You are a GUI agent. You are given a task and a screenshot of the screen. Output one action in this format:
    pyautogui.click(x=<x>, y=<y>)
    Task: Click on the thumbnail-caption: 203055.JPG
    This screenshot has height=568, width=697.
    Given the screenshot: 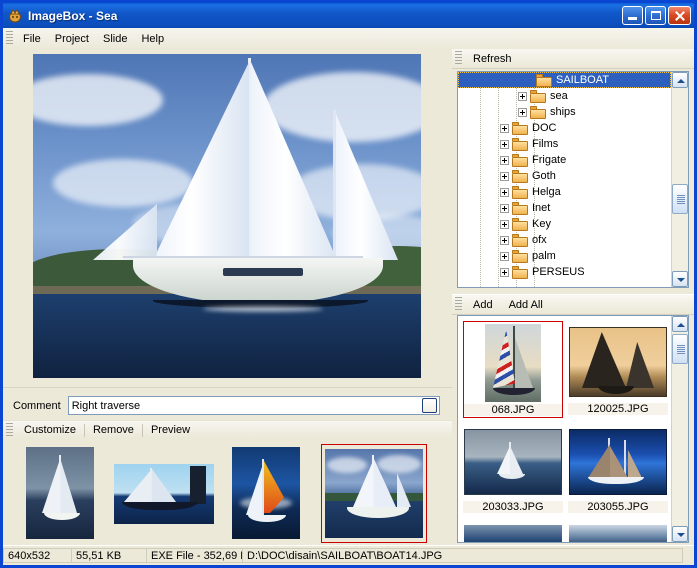 What is the action you would take?
    pyautogui.click(x=618, y=507)
    